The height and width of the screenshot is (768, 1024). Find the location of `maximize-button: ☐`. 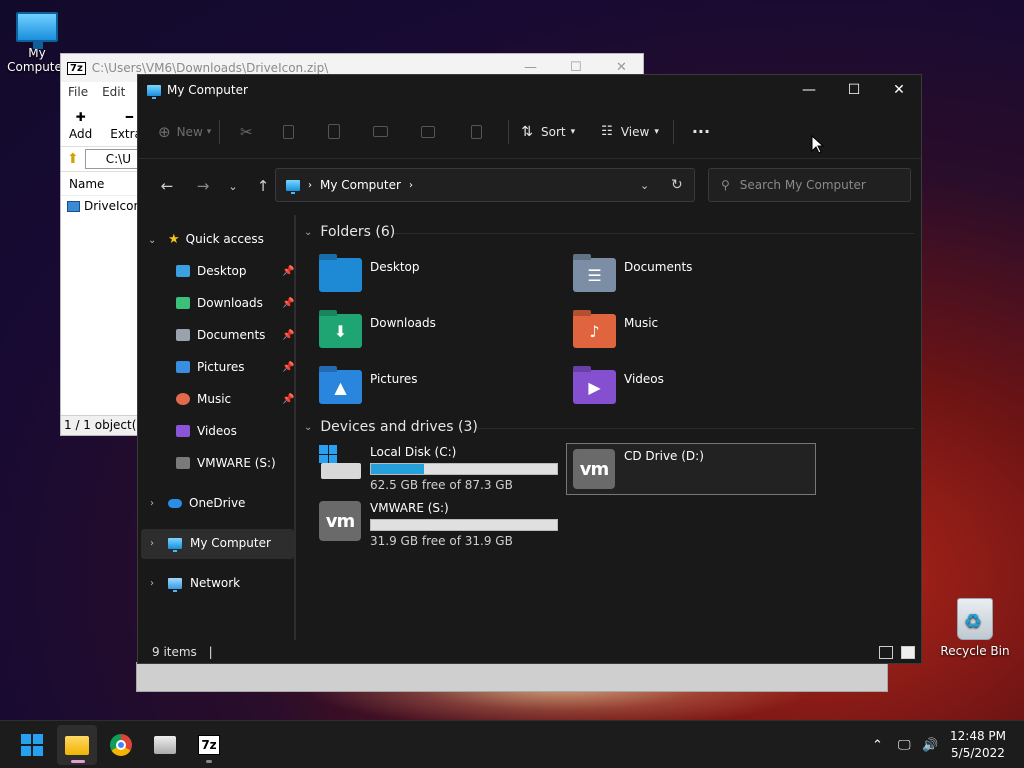

maximize-button: ☐ is located at coordinates (854, 90).